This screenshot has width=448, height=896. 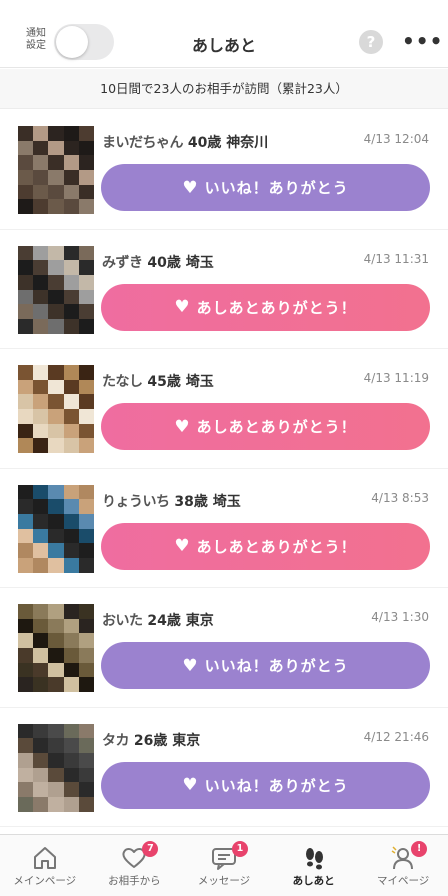 What do you see at coordinates (136, 501) in the screenshot?
I see `visitor-nickname: りょういち` at bounding box center [136, 501].